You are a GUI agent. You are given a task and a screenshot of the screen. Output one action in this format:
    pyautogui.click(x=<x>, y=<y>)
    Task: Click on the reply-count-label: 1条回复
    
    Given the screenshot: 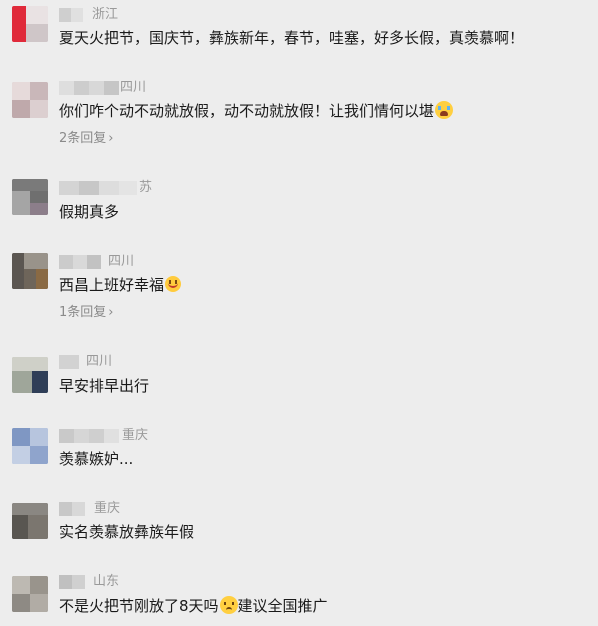 What is the action you would take?
    pyautogui.click(x=83, y=312)
    